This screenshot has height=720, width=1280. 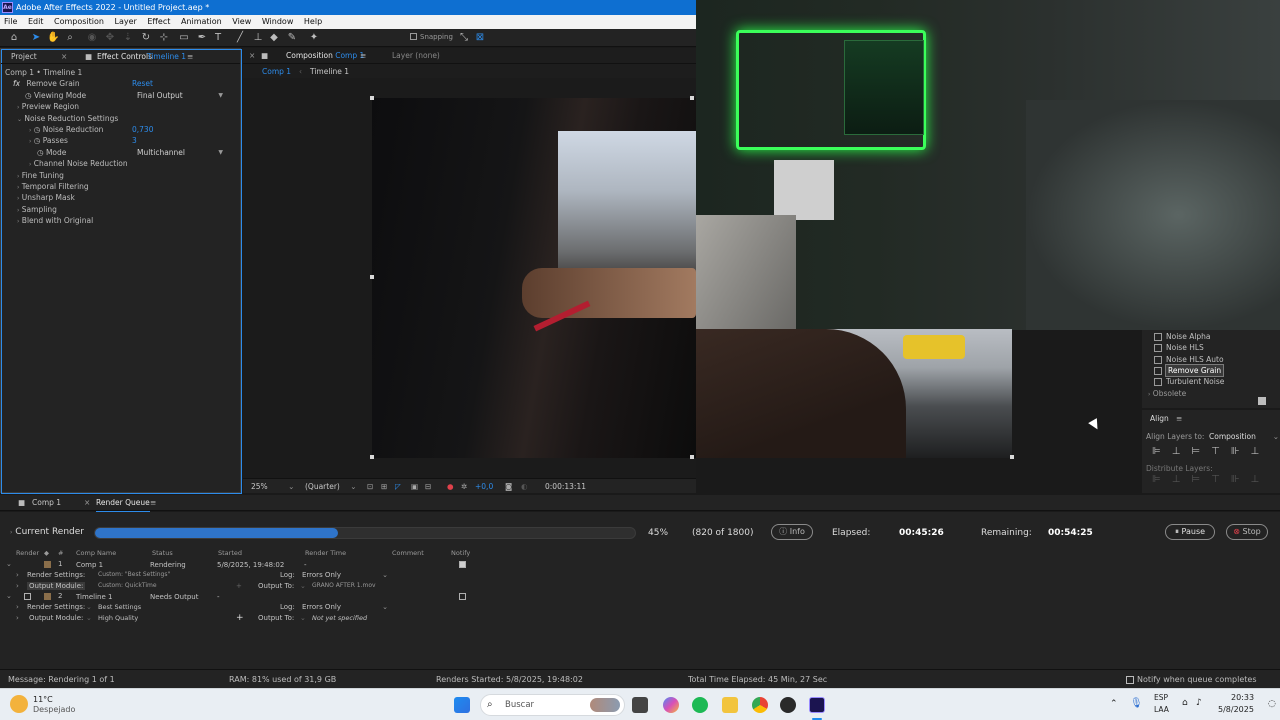 What do you see at coordinates (146, 38) in the screenshot?
I see `rotate-tool-icon: ↻` at bounding box center [146, 38].